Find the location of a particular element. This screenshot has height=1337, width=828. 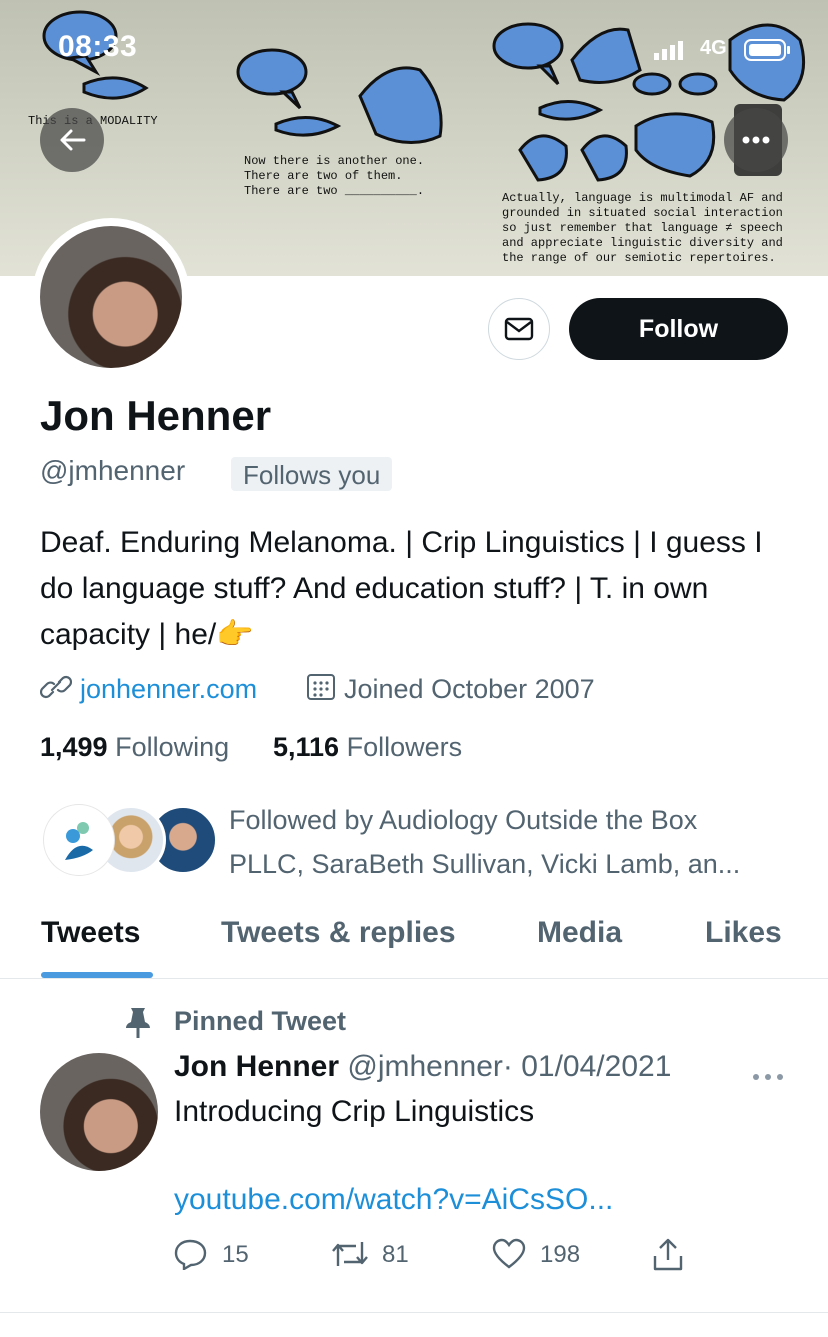

profile-name: Jon Henner is located at coordinates (156, 415).